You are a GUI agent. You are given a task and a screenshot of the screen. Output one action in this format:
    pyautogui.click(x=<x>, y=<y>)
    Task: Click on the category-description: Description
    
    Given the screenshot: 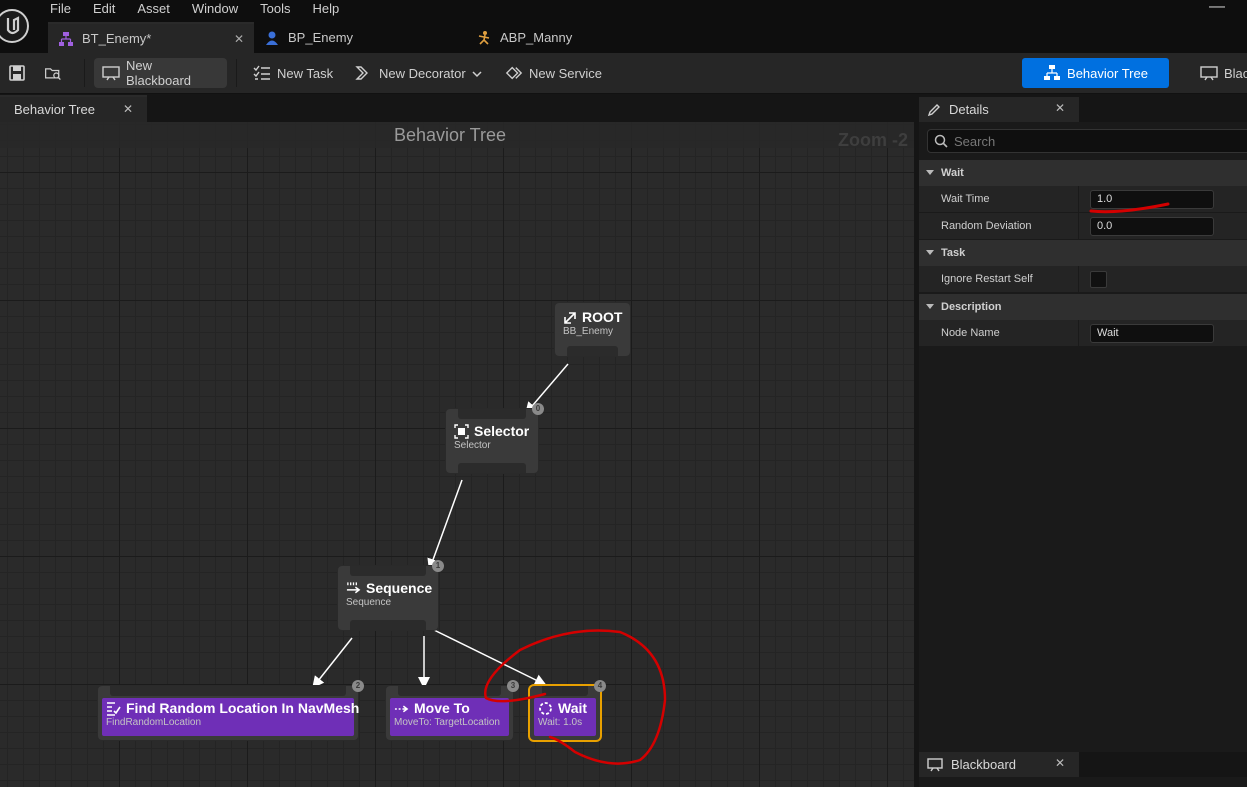 What is the action you would take?
    pyautogui.click(x=1083, y=307)
    